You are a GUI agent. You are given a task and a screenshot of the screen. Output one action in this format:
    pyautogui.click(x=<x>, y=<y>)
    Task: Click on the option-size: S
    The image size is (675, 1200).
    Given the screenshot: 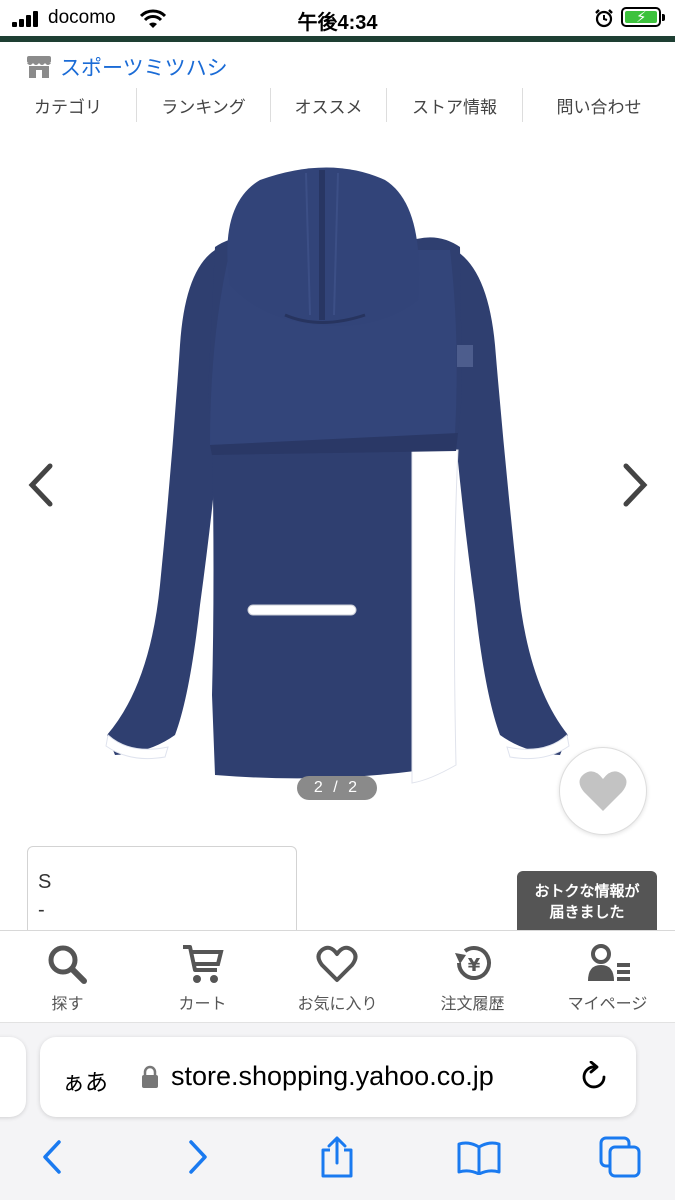 What is the action you would take?
    pyautogui.click(x=45, y=882)
    